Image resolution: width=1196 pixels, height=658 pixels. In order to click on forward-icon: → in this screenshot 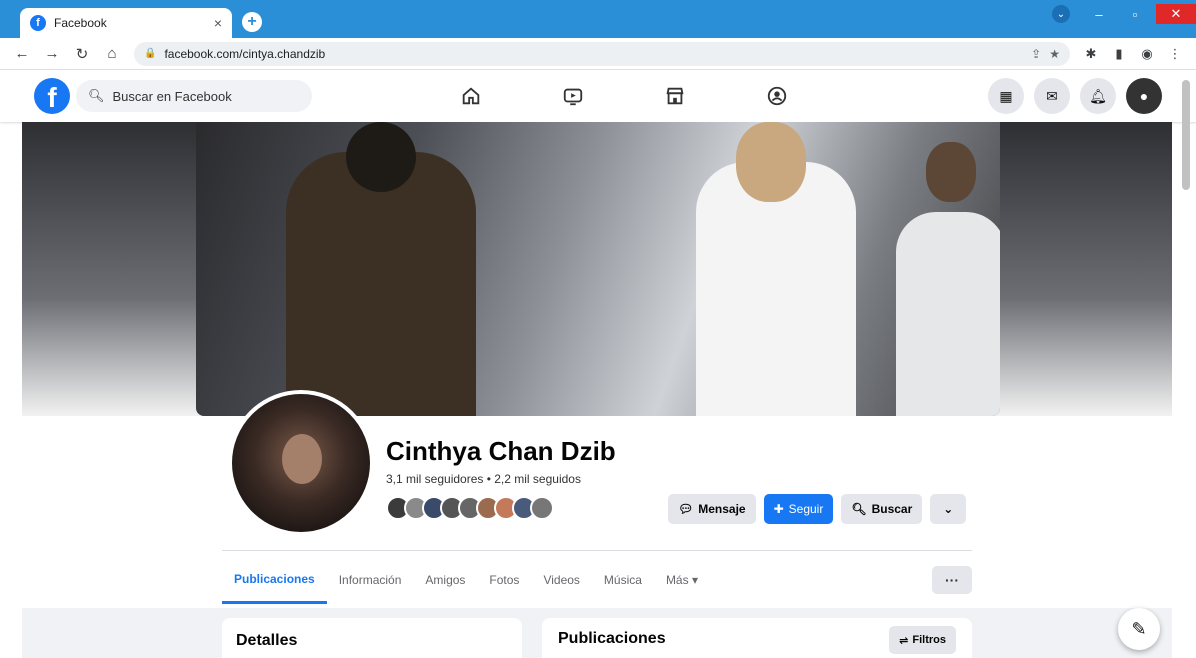, I will do `click(52, 53)`.